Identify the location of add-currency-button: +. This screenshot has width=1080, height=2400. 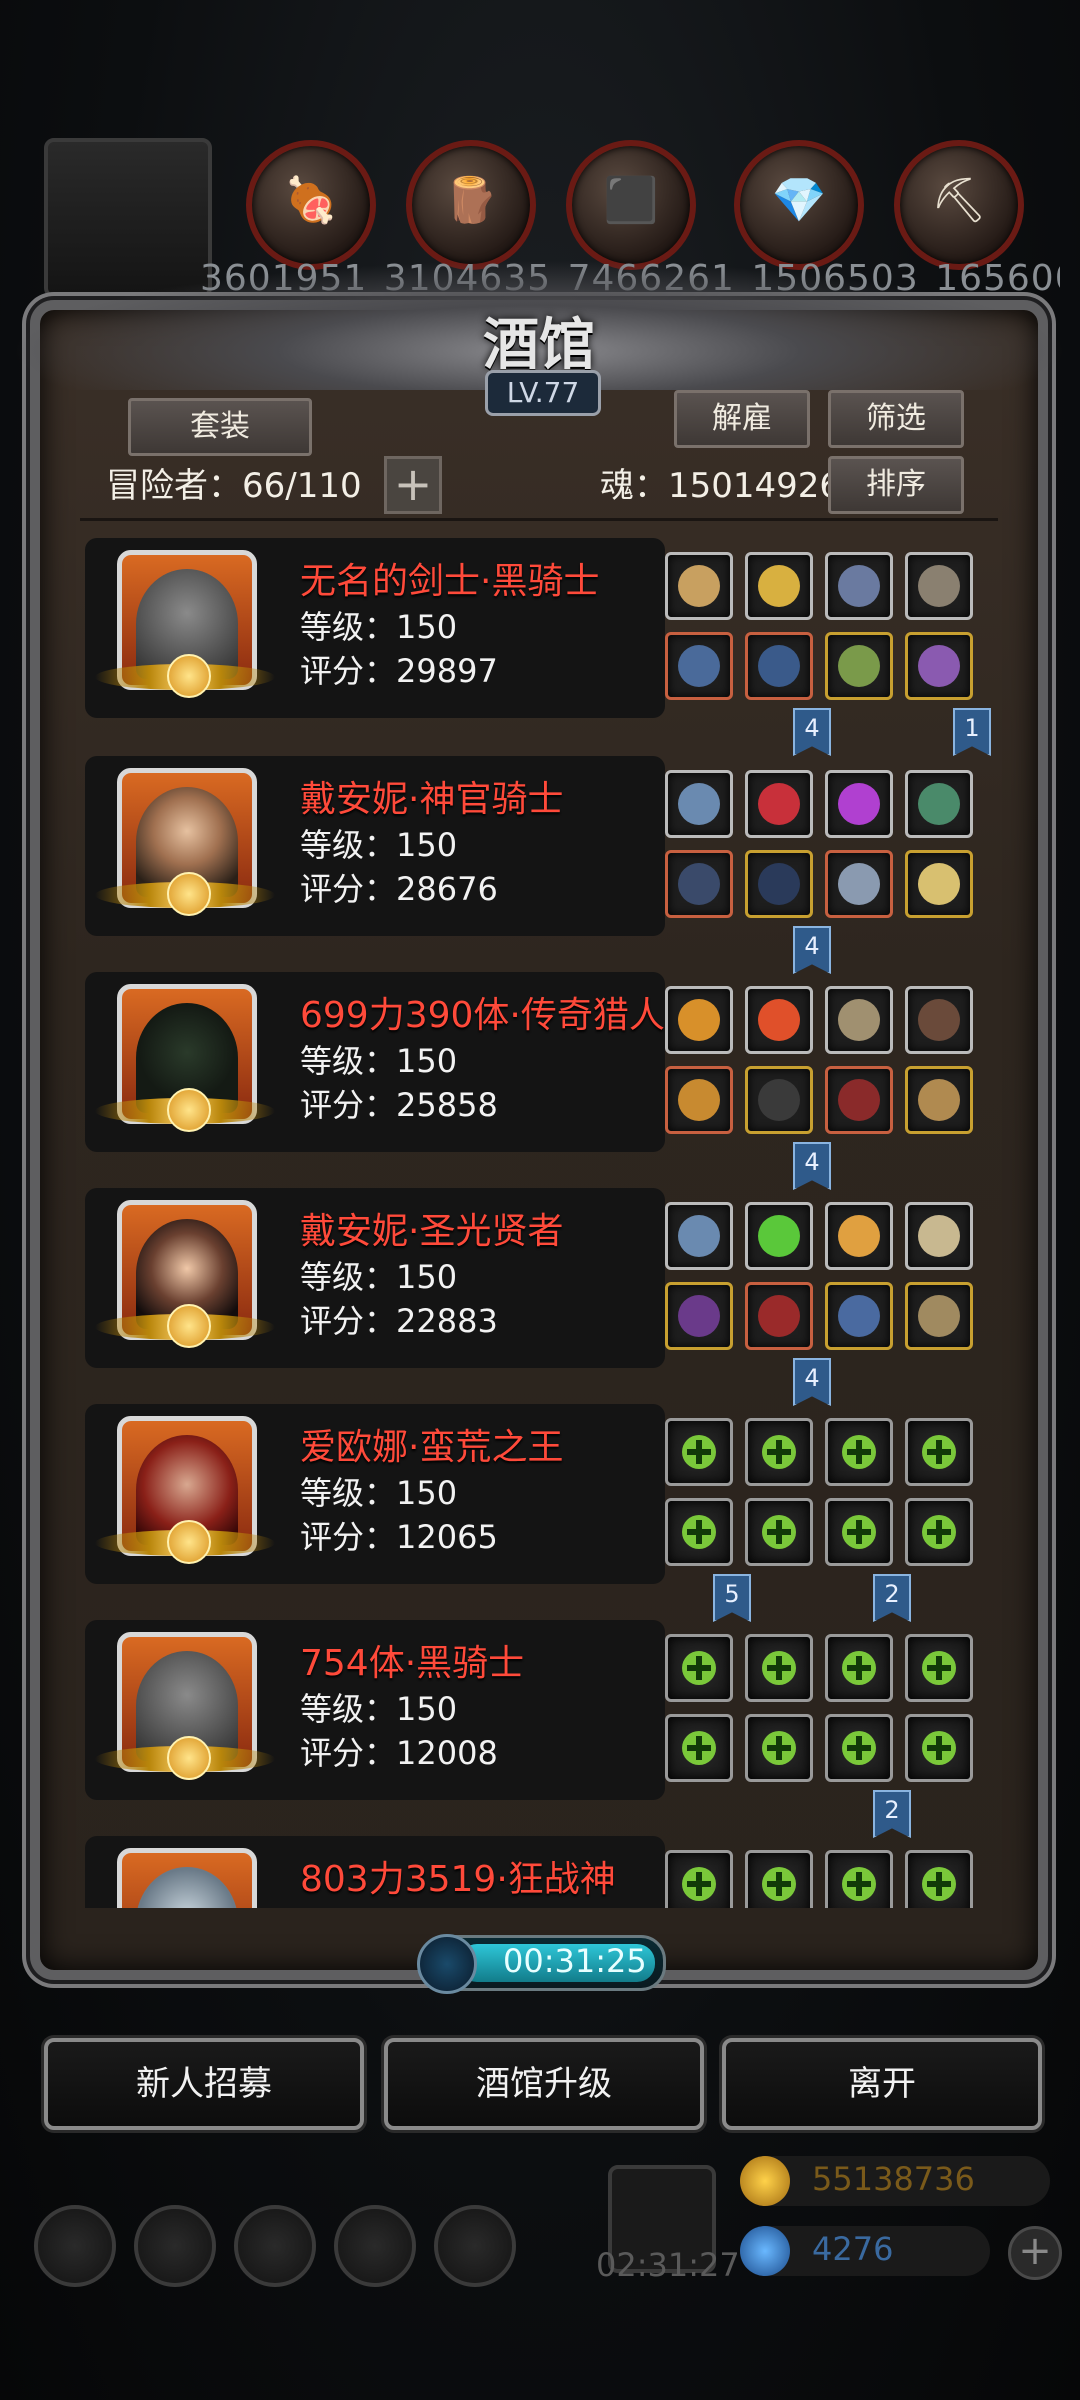
(1035, 2253).